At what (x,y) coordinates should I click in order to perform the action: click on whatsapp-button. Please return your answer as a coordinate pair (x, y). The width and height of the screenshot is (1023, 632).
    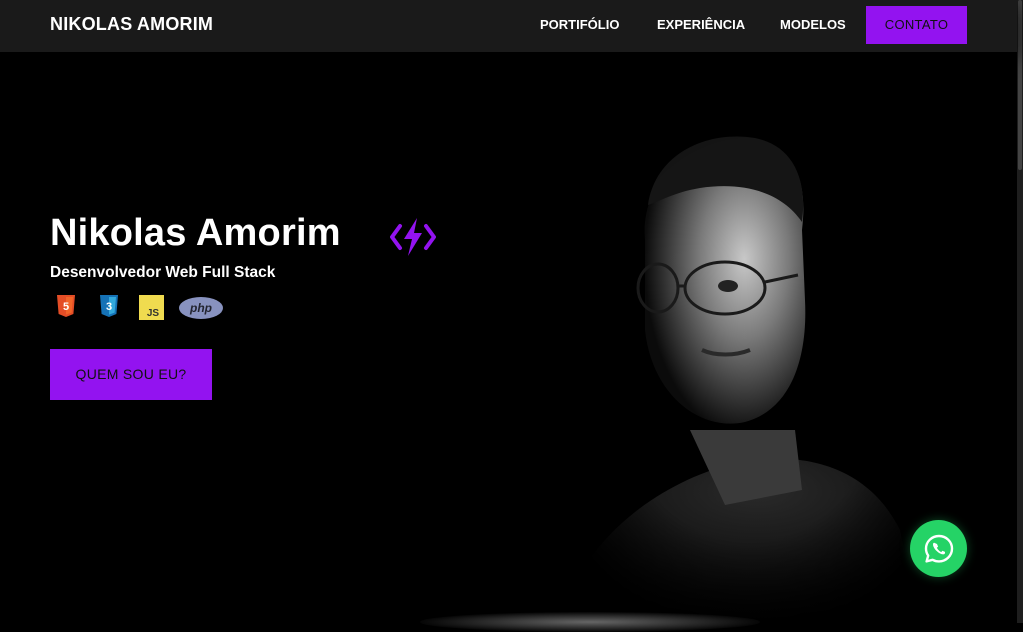
    Looking at the image, I should click on (938, 548).